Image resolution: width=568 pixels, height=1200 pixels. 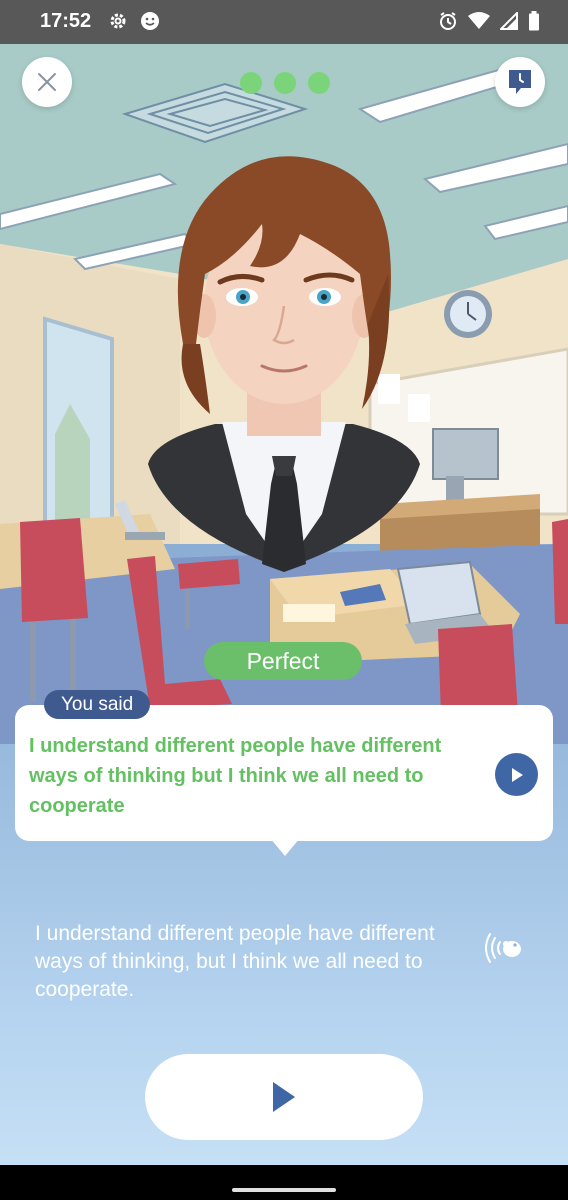 I want to click on bubble-tail, so click(x=285, y=847).